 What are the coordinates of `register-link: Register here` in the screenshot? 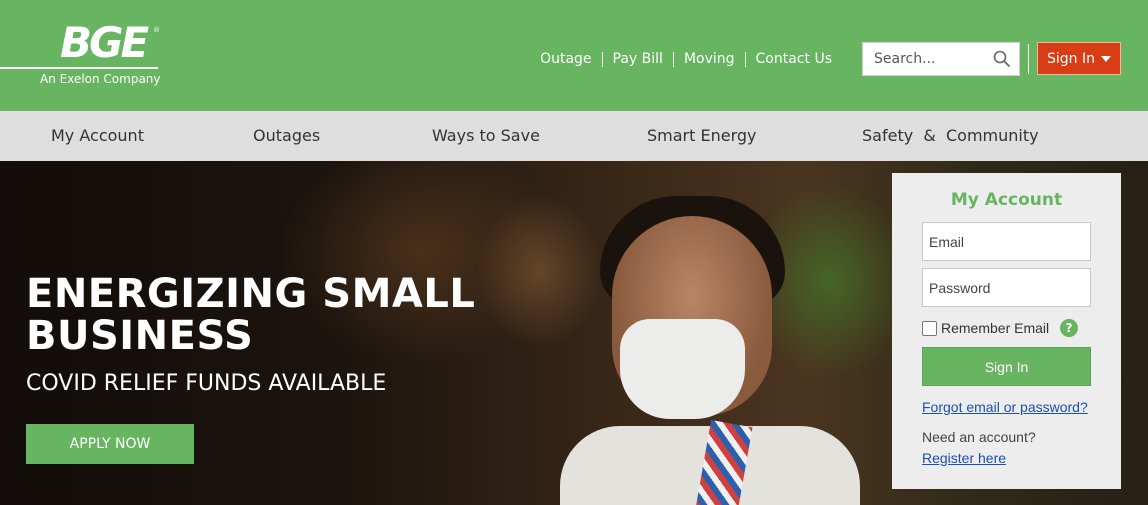 It's located at (964, 458).